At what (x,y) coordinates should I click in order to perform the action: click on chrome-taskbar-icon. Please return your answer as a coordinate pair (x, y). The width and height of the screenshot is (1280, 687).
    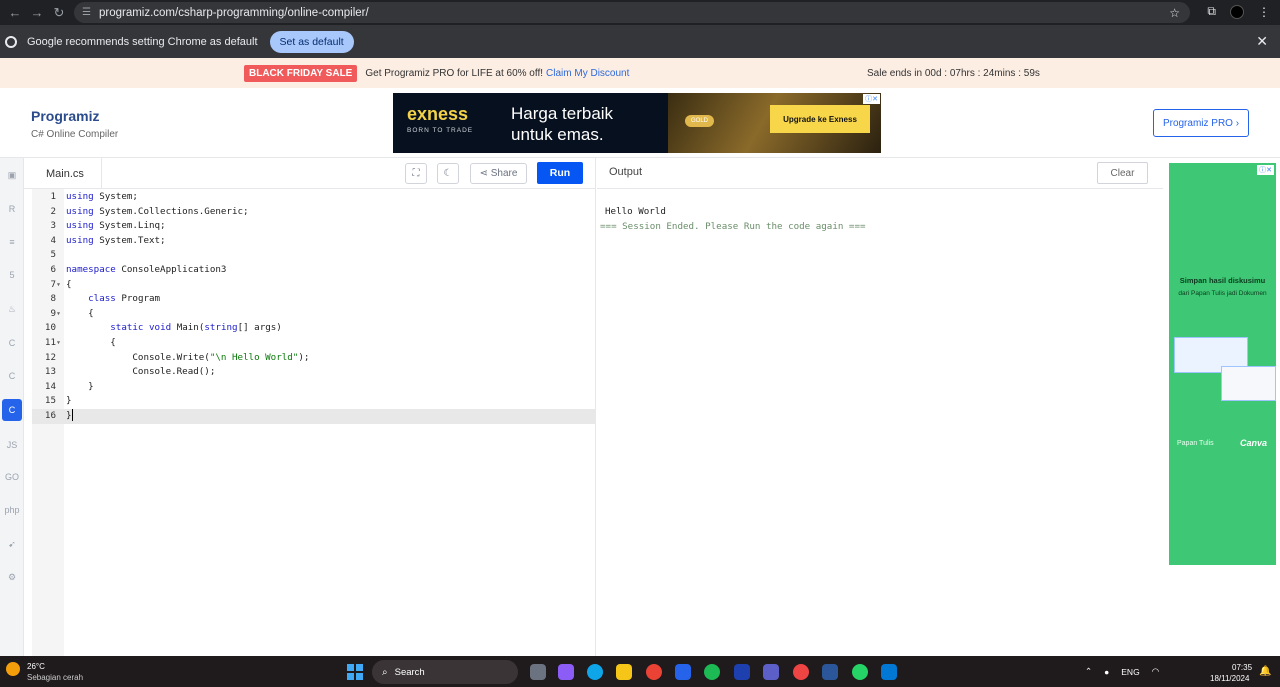
    Looking at the image, I should click on (654, 672).